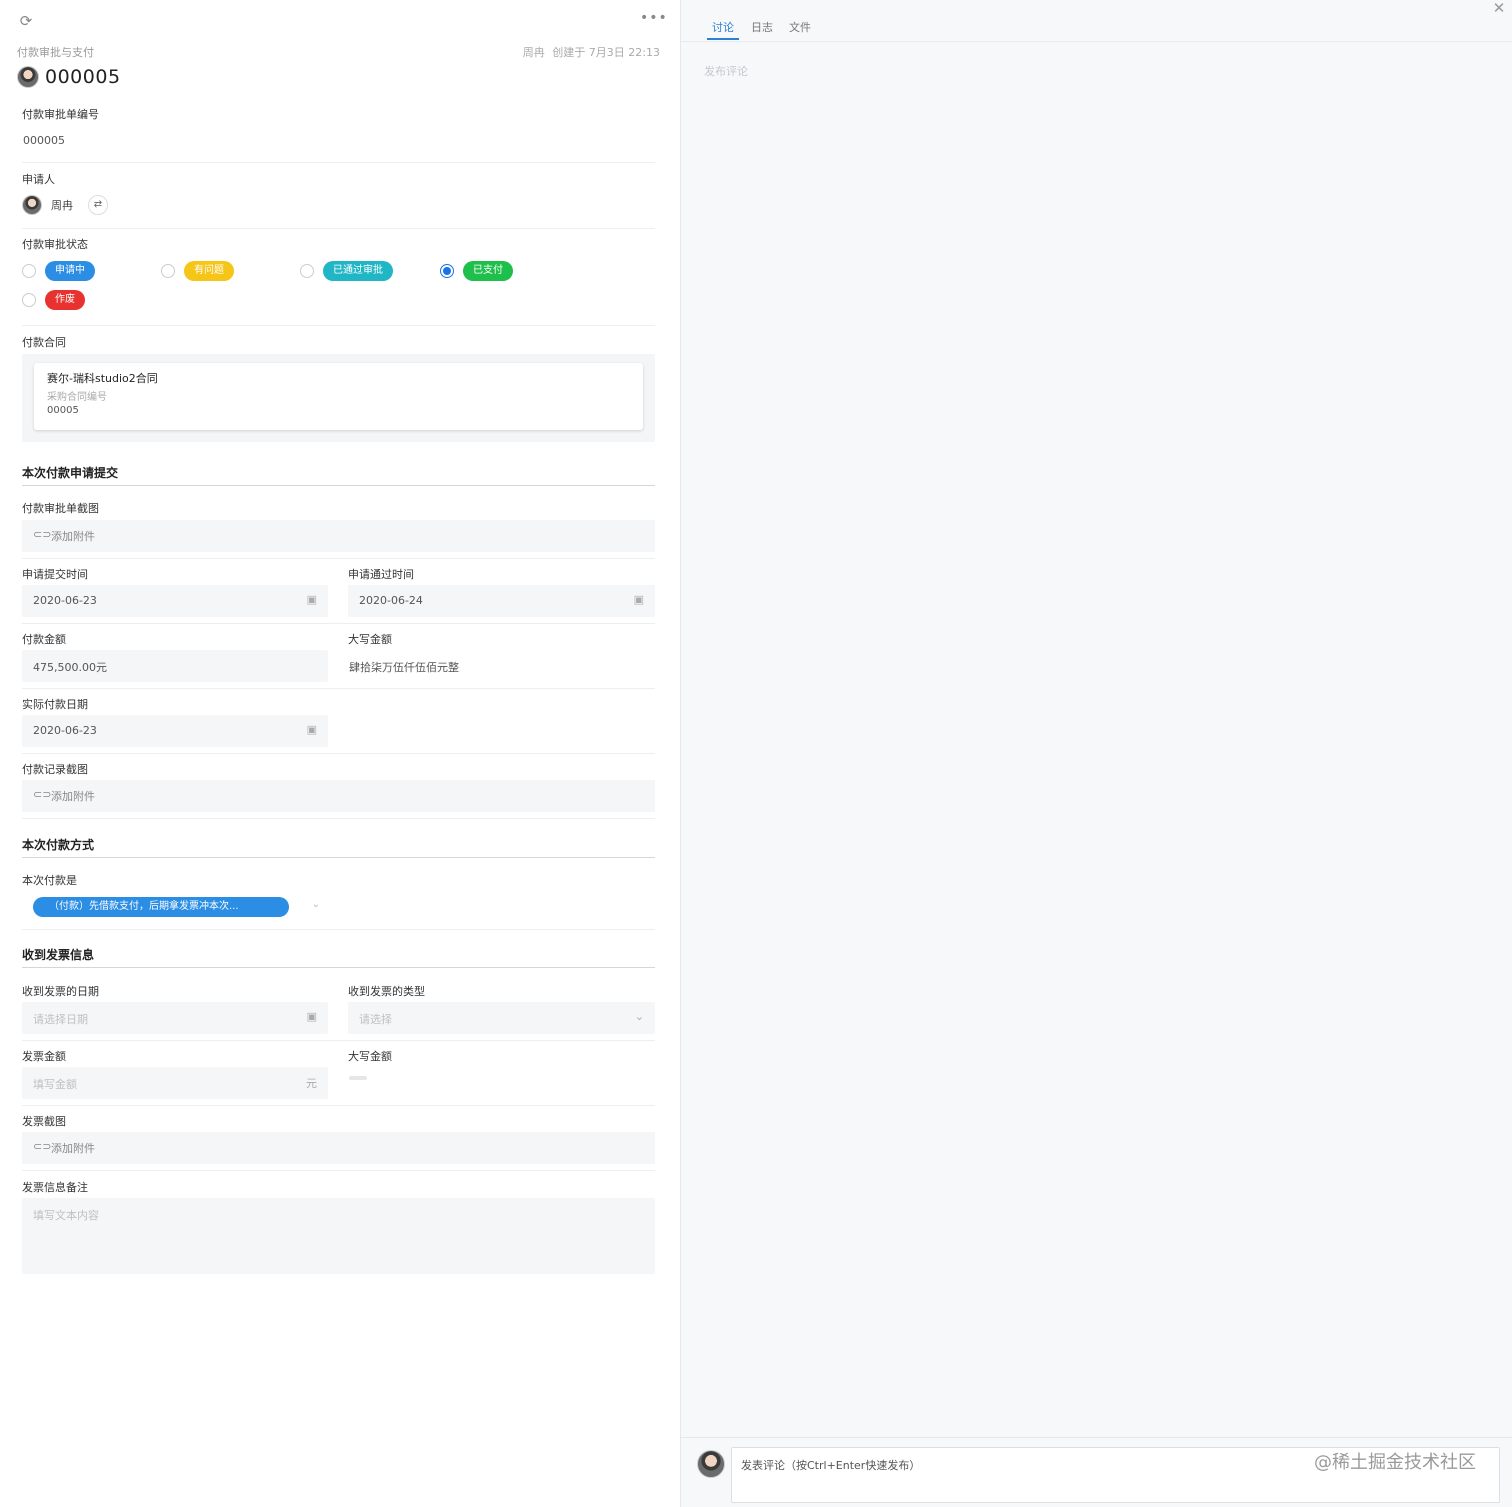 This screenshot has width=1512, height=1507. I want to click on status-label: 付款审批状态, so click(55, 244).